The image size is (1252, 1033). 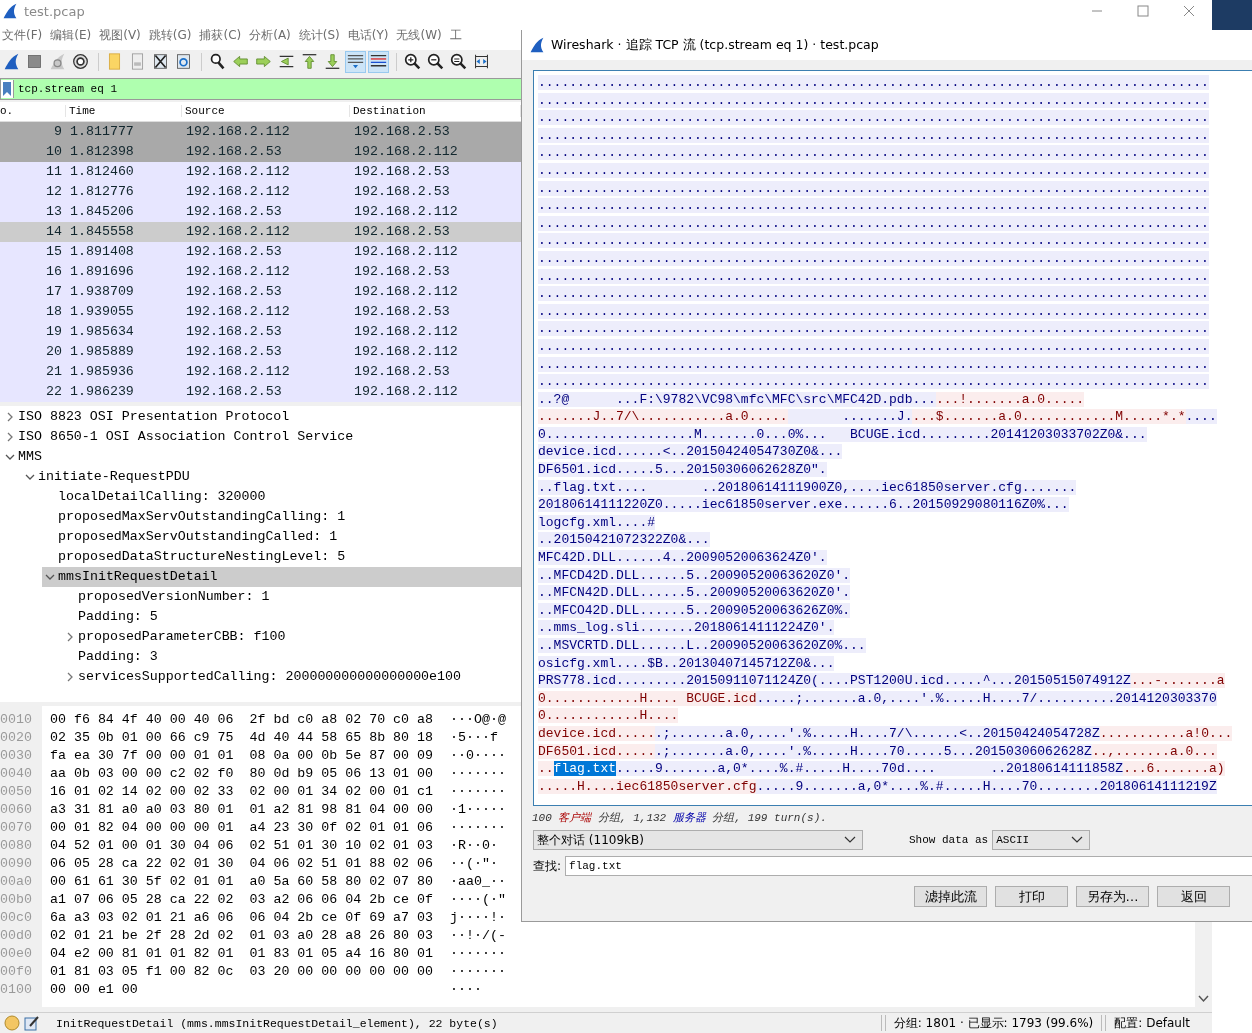 What do you see at coordinates (870, 769) in the screenshot?
I see `server-data: .....9.......a,0*....%.#.....H....70d.... ..20180614111858Z` at bounding box center [870, 769].